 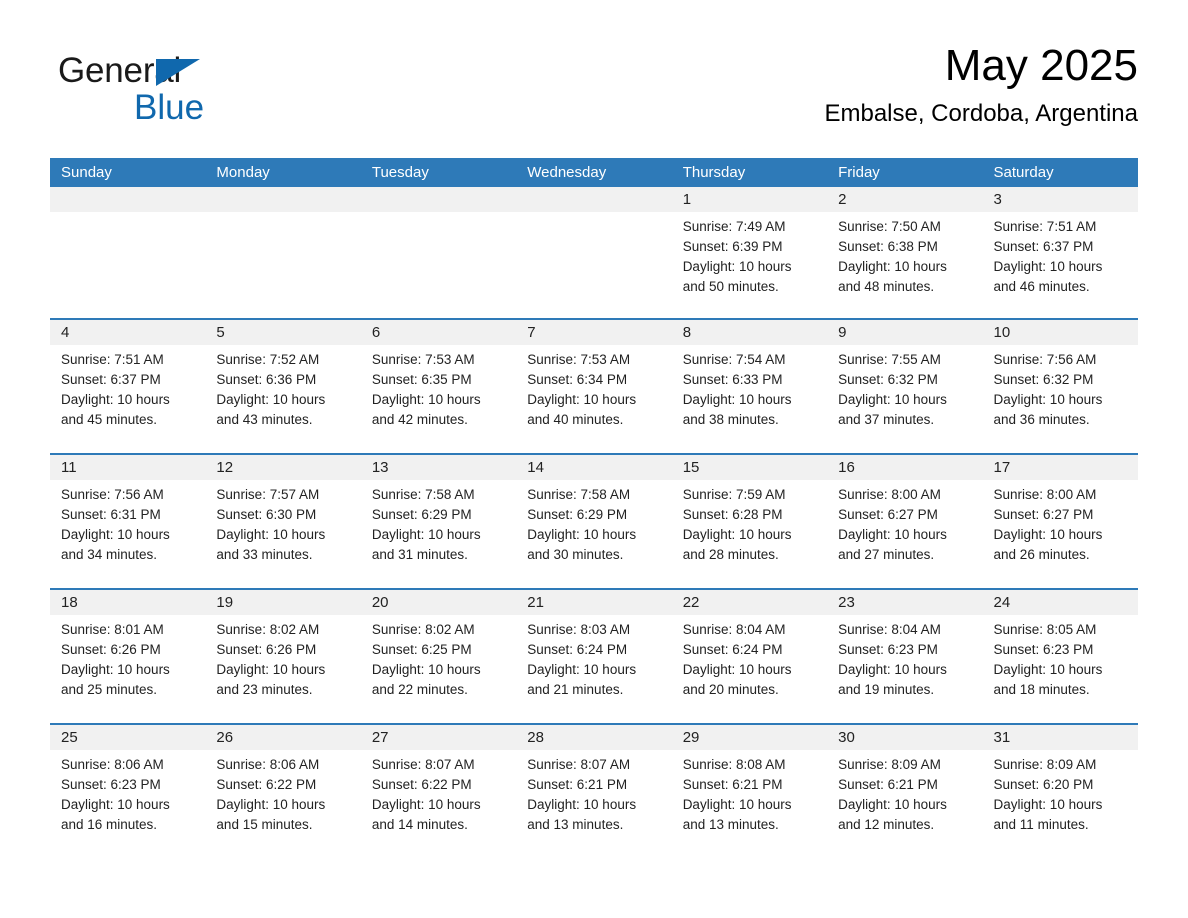 What do you see at coordinates (419, 689) in the screenshot?
I see `daylight-text-line2: and 22 minutes.` at bounding box center [419, 689].